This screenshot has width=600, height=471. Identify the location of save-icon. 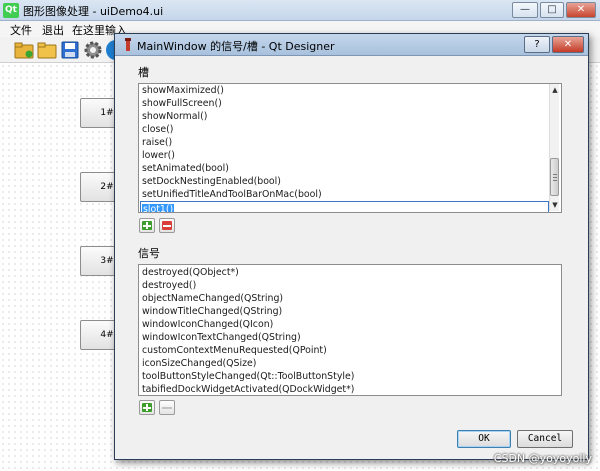
(70, 50).